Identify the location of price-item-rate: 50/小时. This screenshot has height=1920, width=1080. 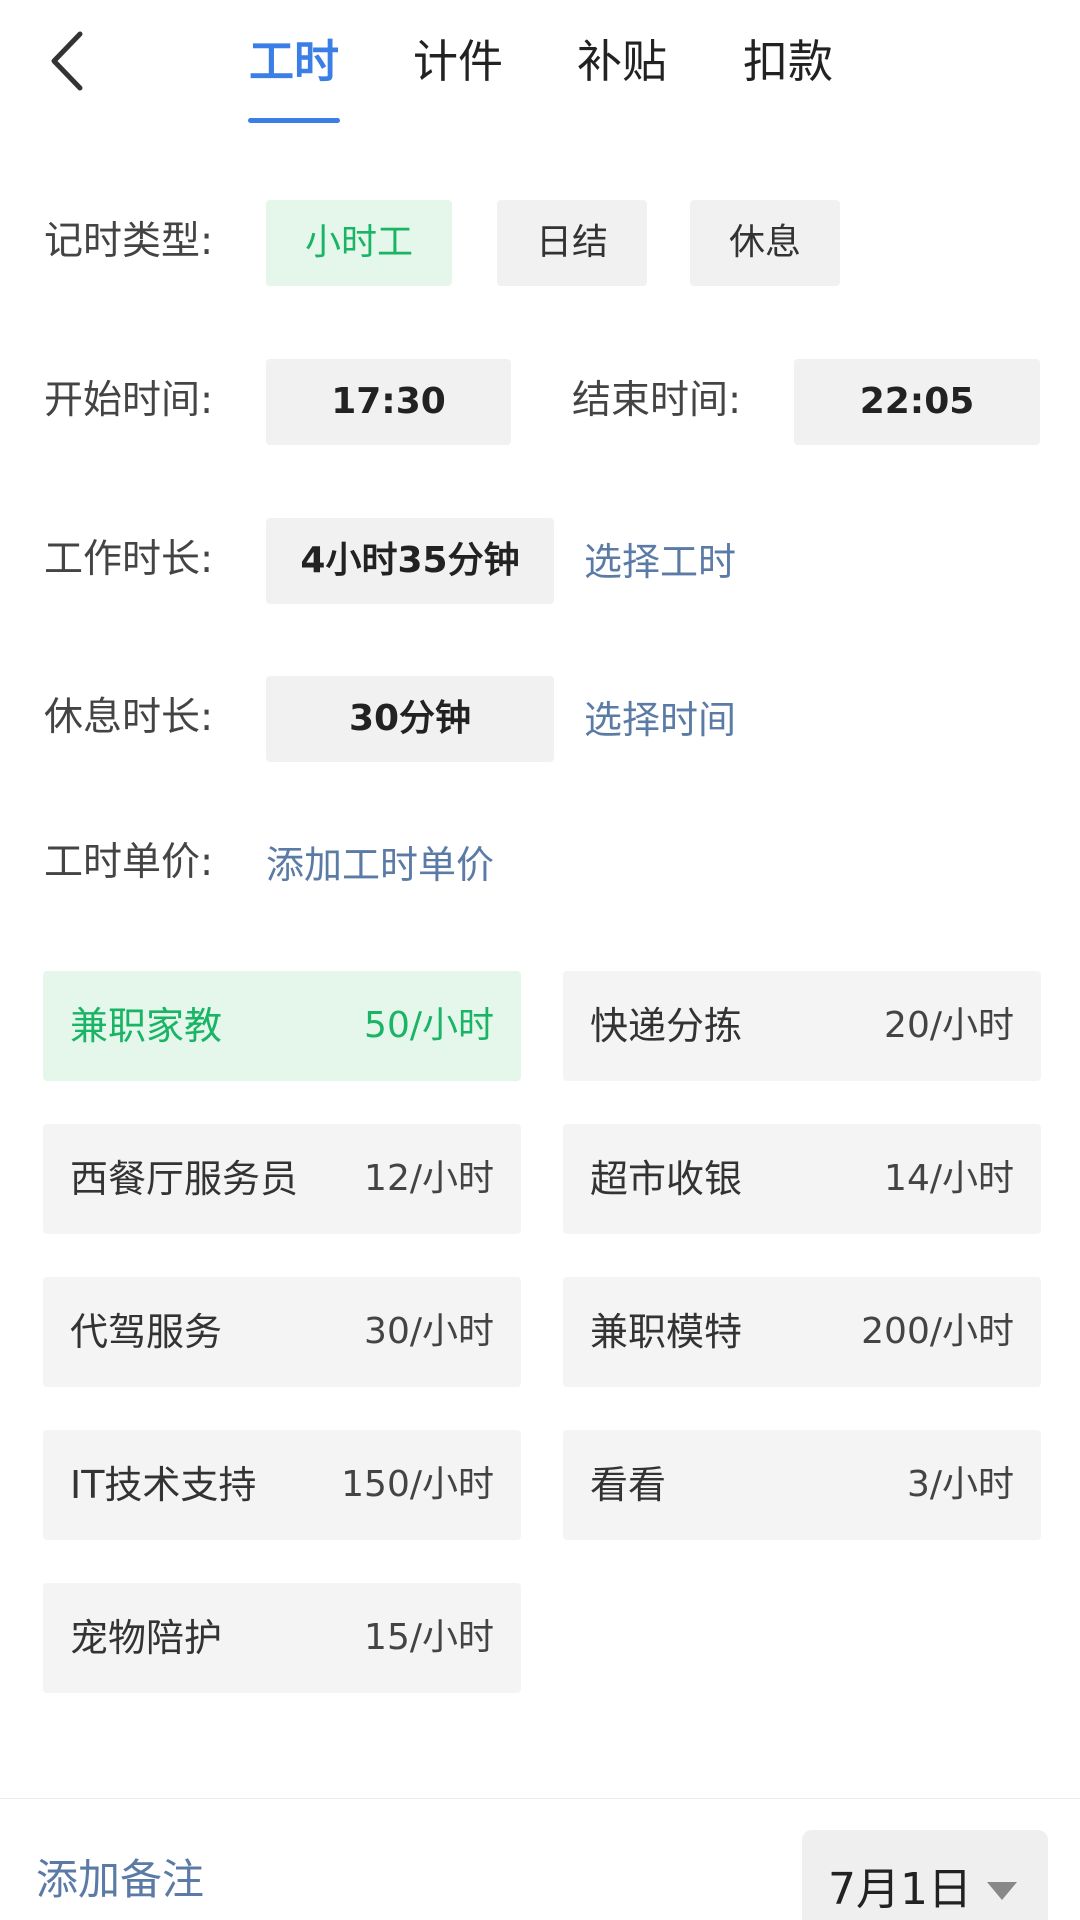
(429, 1025).